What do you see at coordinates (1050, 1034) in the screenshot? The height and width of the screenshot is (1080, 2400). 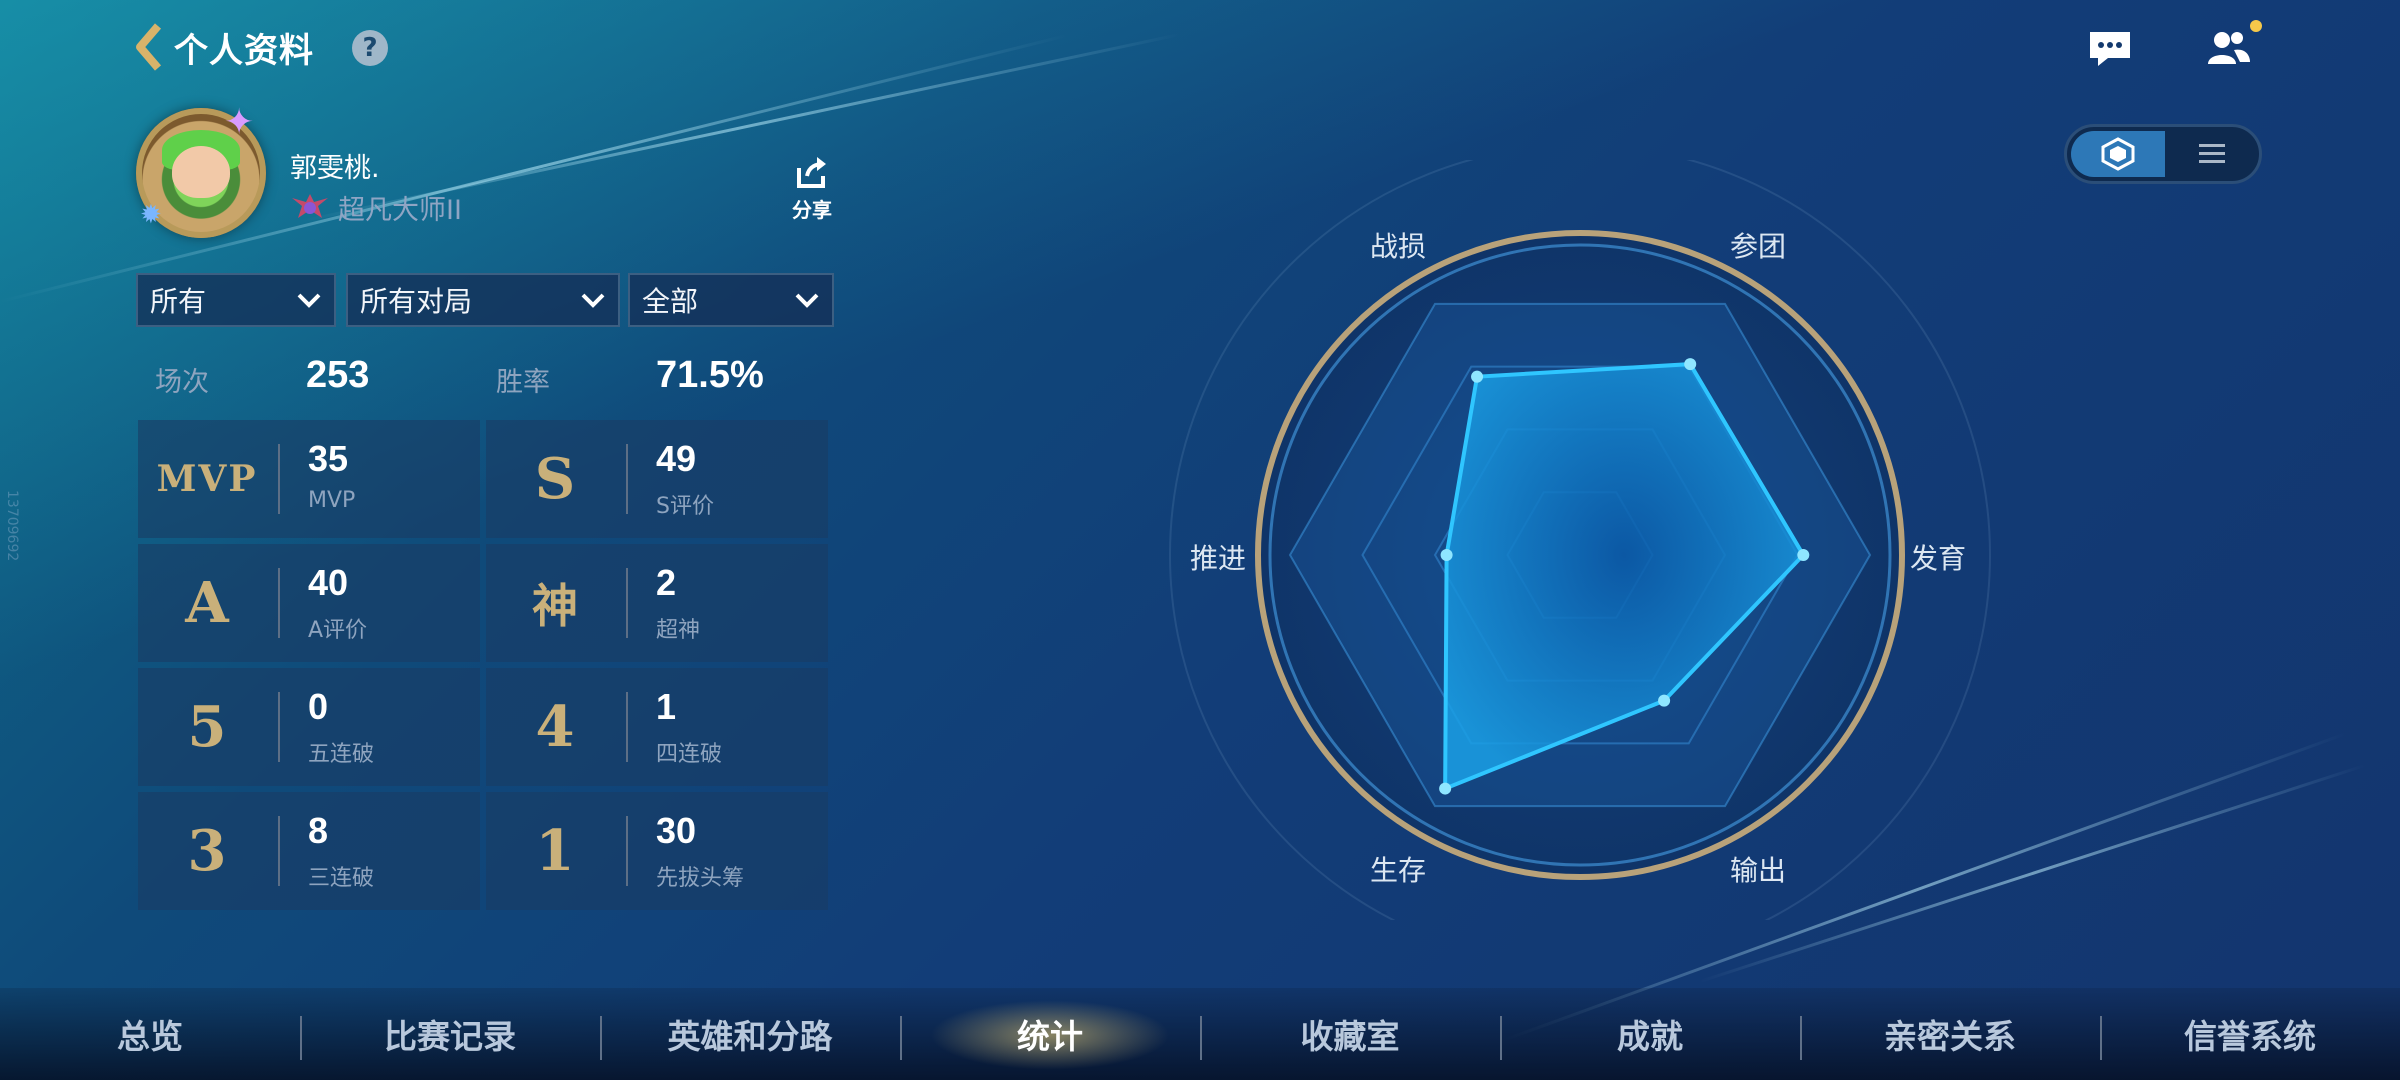 I see `tab-statistics: 统计` at bounding box center [1050, 1034].